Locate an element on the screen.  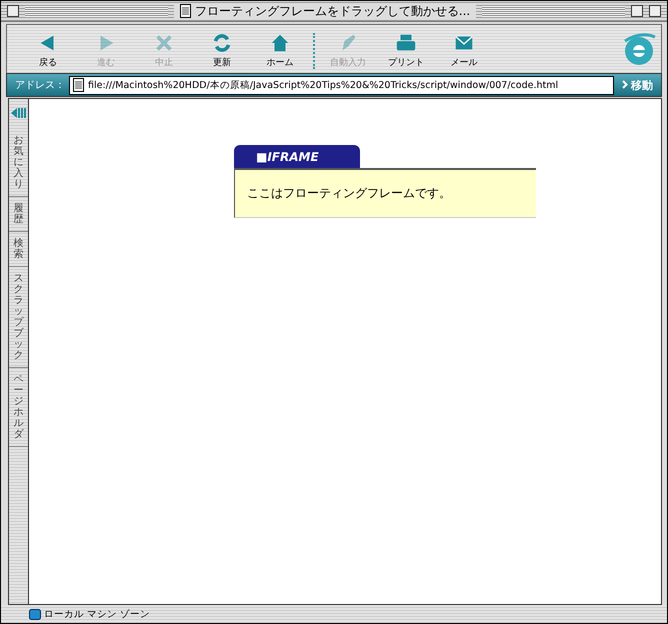
toolbar-button: メール is located at coordinates (464, 50).